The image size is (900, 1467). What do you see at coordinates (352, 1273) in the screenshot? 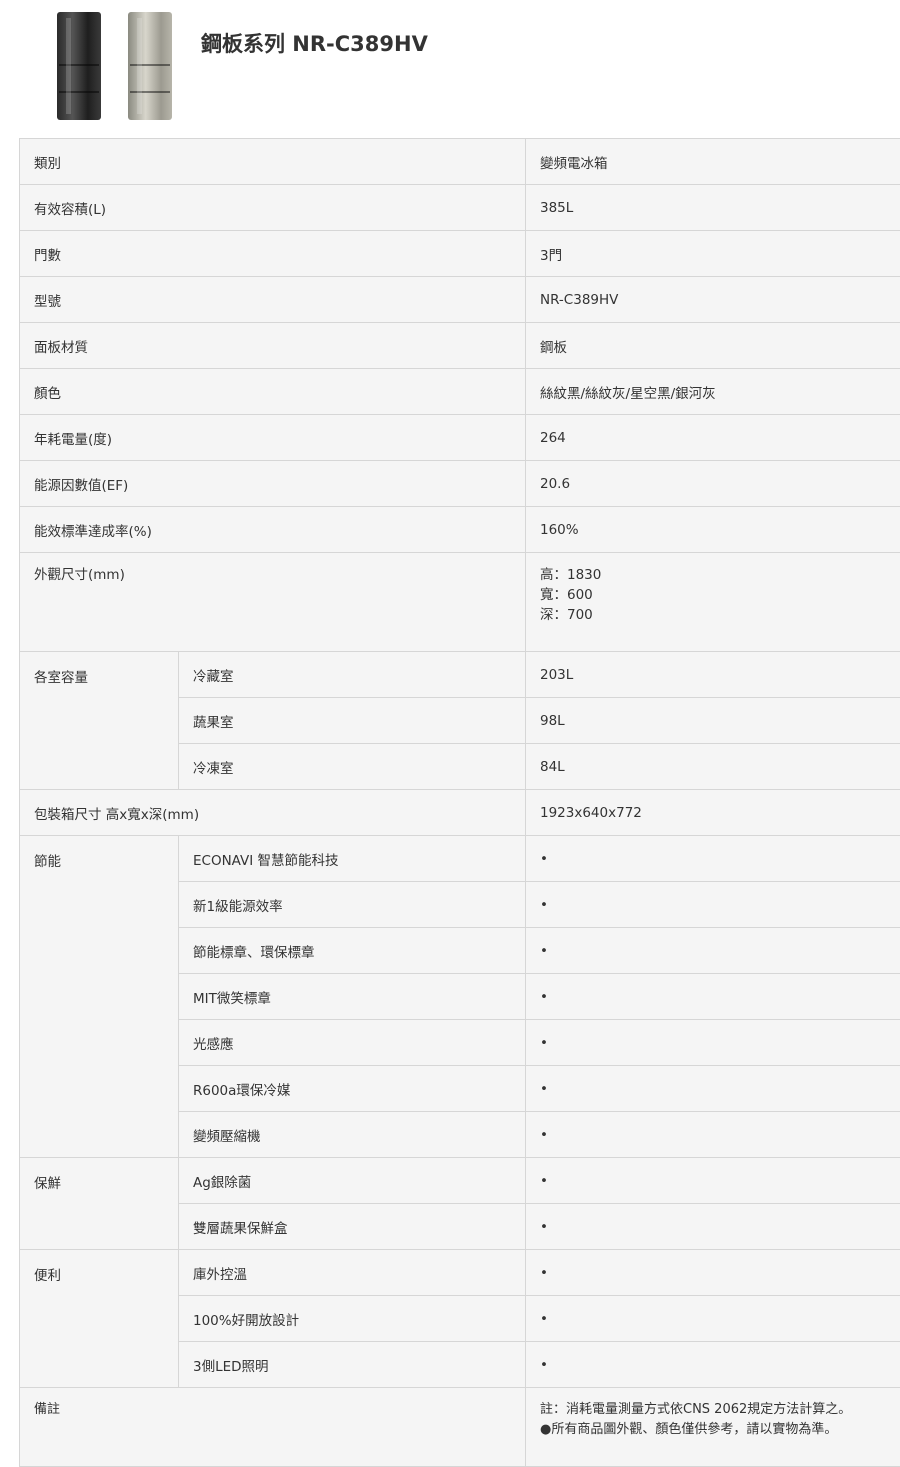
I see `spec-sublabel: 庫外控溫` at bounding box center [352, 1273].